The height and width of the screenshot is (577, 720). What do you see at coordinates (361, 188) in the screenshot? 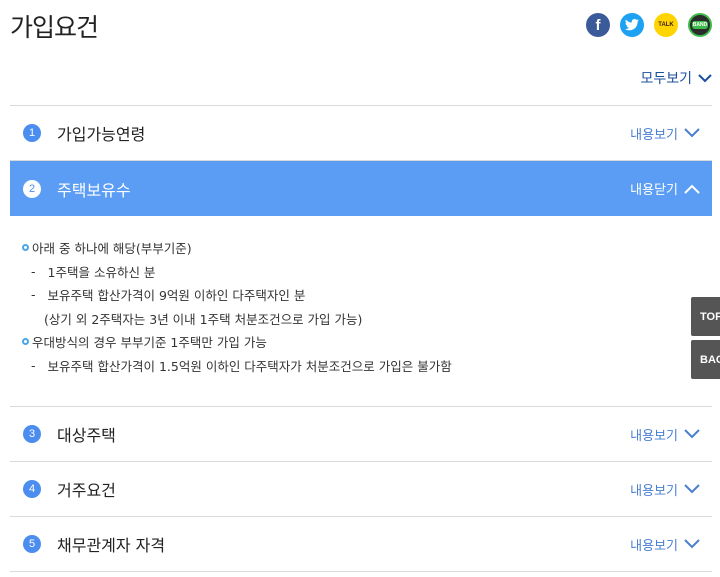
I see `section-header-home-count: 2 주택보유수 내용닫기` at bounding box center [361, 188].